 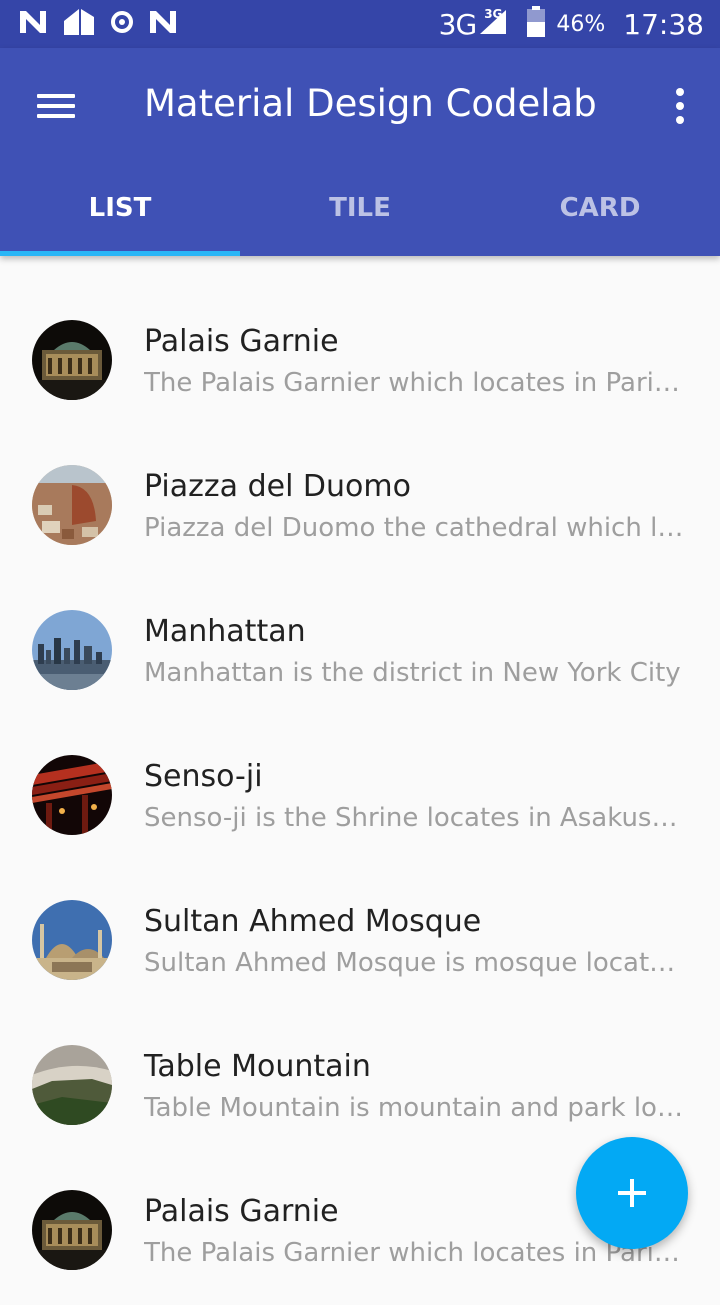 I want to click on item-title: Sultan Ahmed Mosque, so click(x=313, y=921).